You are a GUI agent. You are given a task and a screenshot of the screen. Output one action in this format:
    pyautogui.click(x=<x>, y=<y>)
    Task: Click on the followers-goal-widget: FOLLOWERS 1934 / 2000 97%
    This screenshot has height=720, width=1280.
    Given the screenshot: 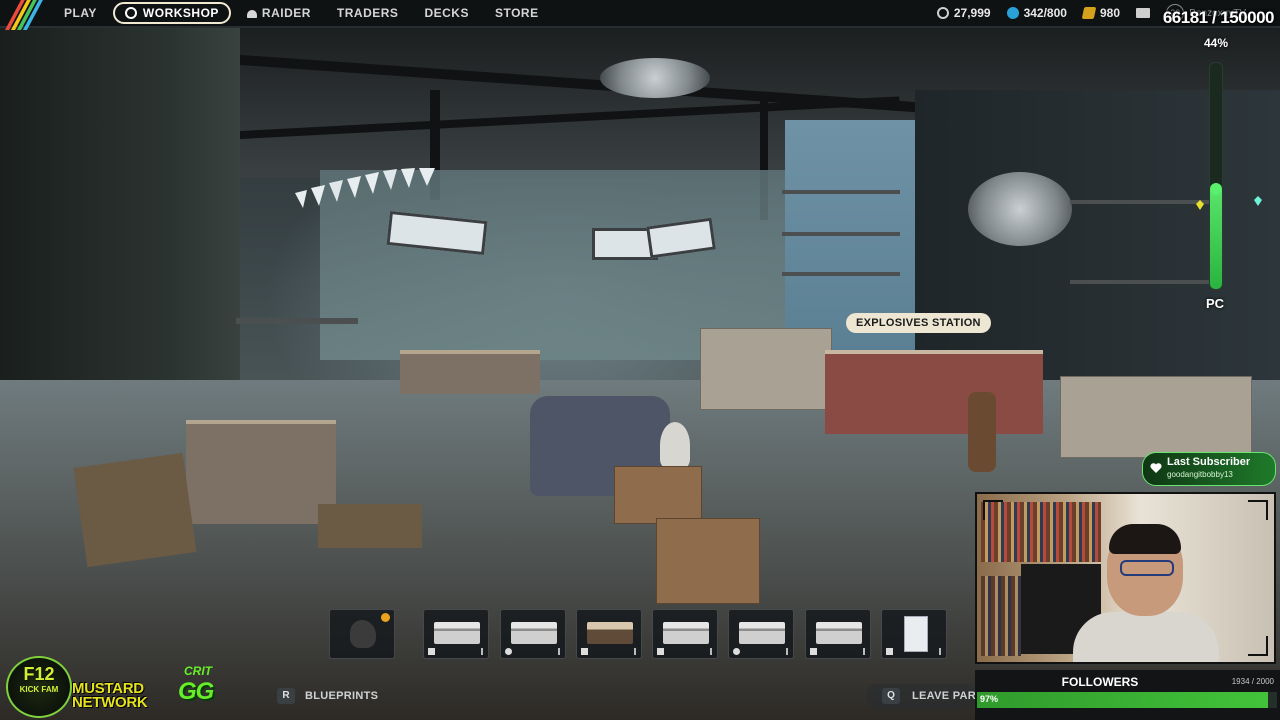 What is the action you would take?
    pyautogui.click(x=1127, y=695)
    